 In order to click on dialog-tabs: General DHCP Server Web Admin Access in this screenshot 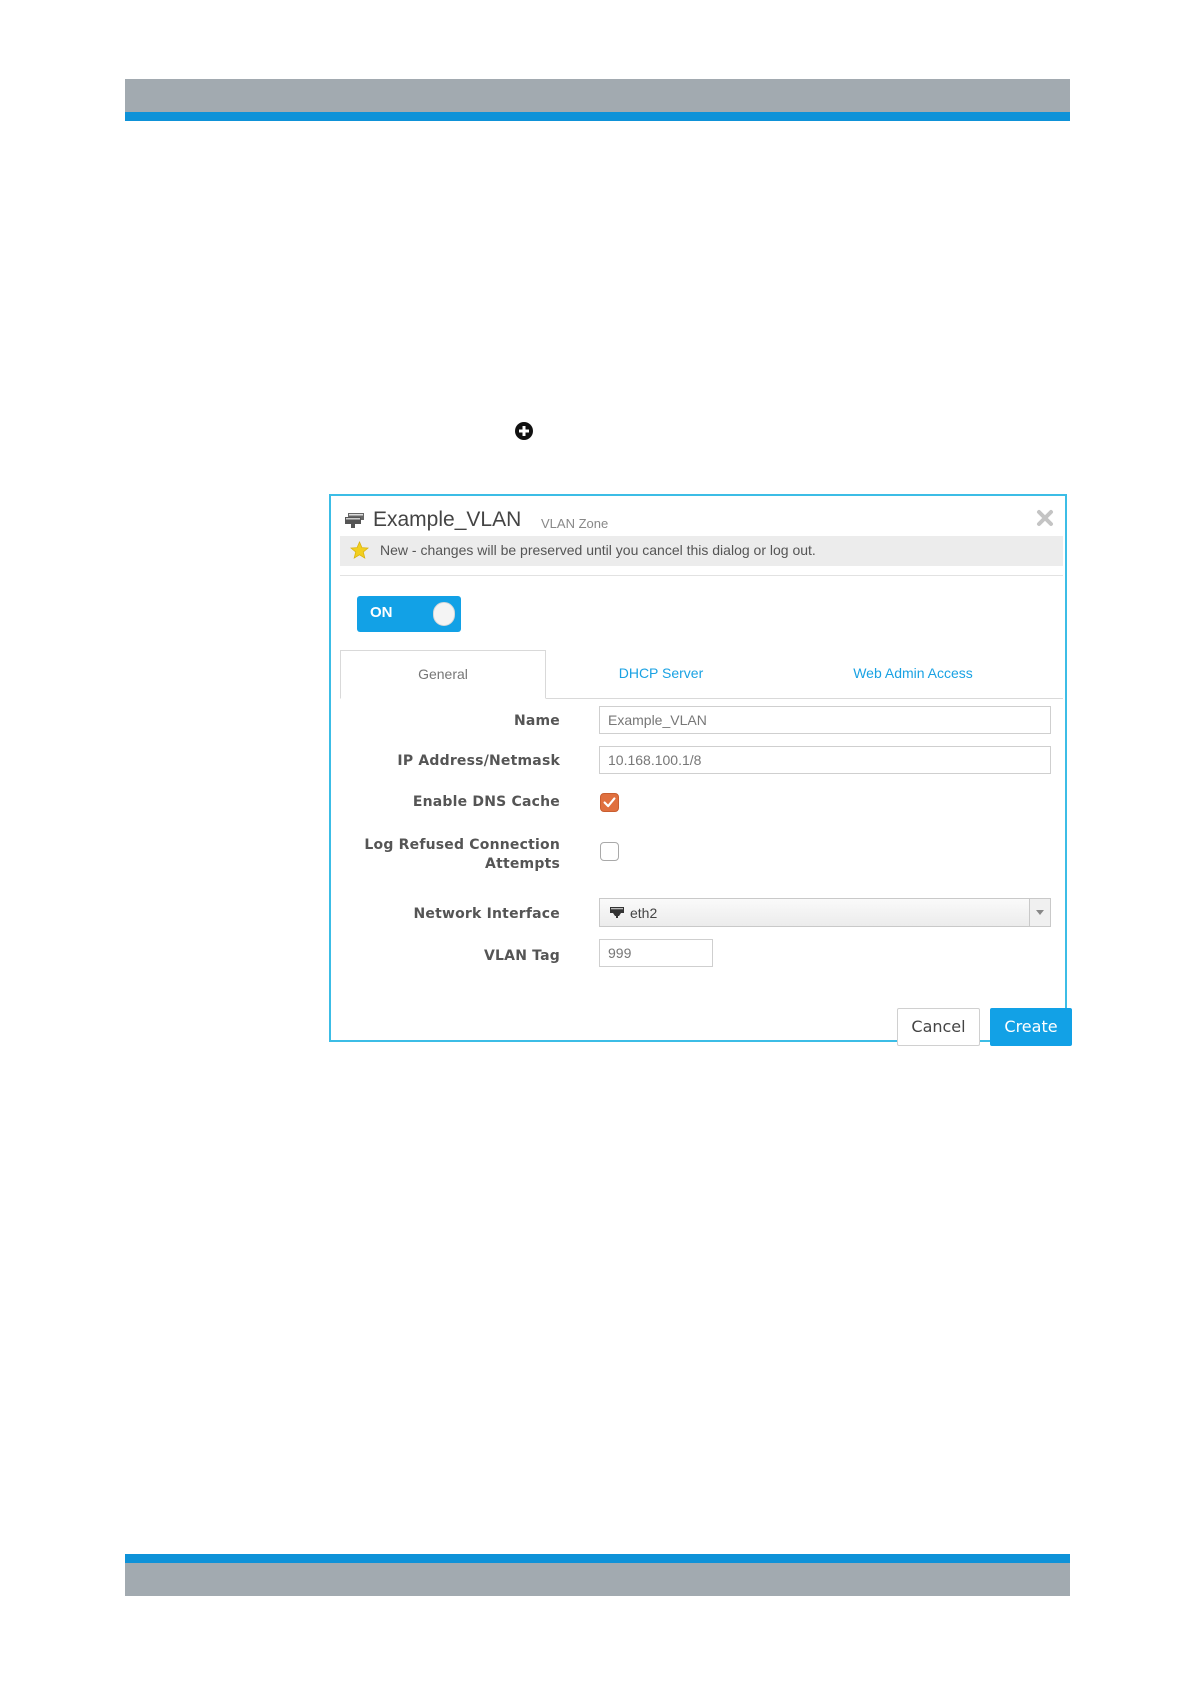, I will do `click(701, 674)`.